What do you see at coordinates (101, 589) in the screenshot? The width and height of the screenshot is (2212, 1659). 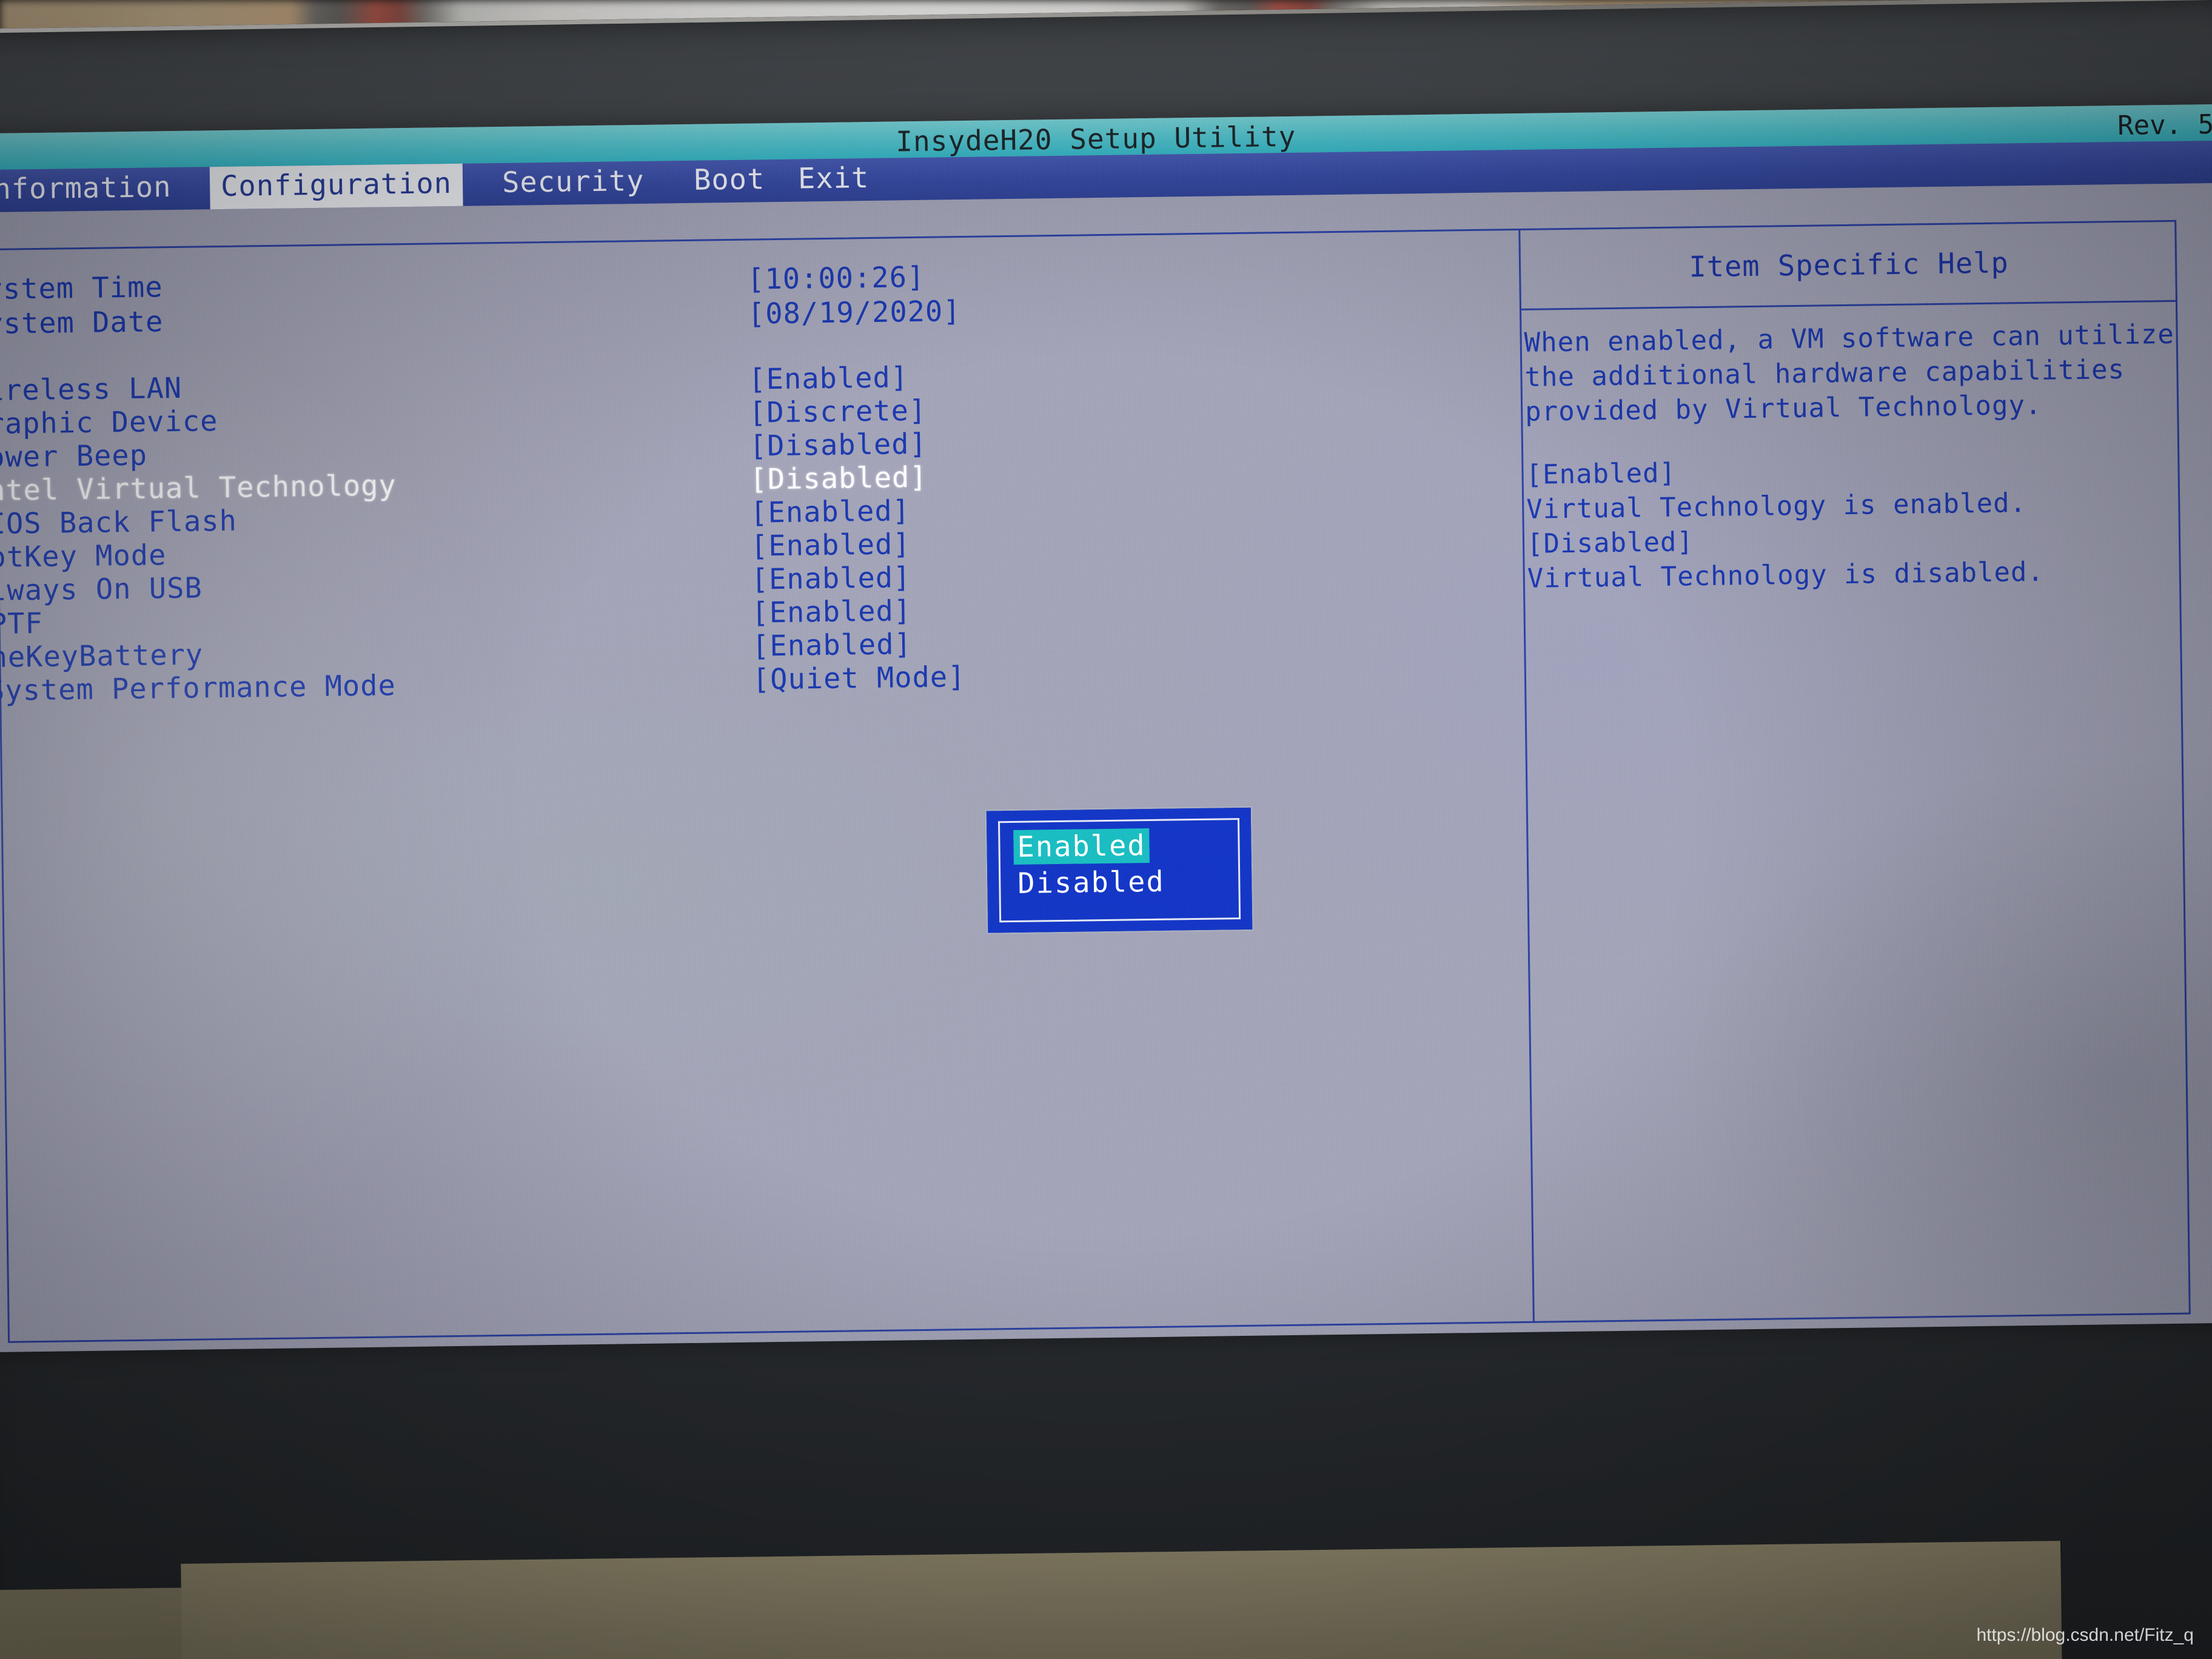 I see `setting-label: Always On USB` at bounding box center [101, 589].